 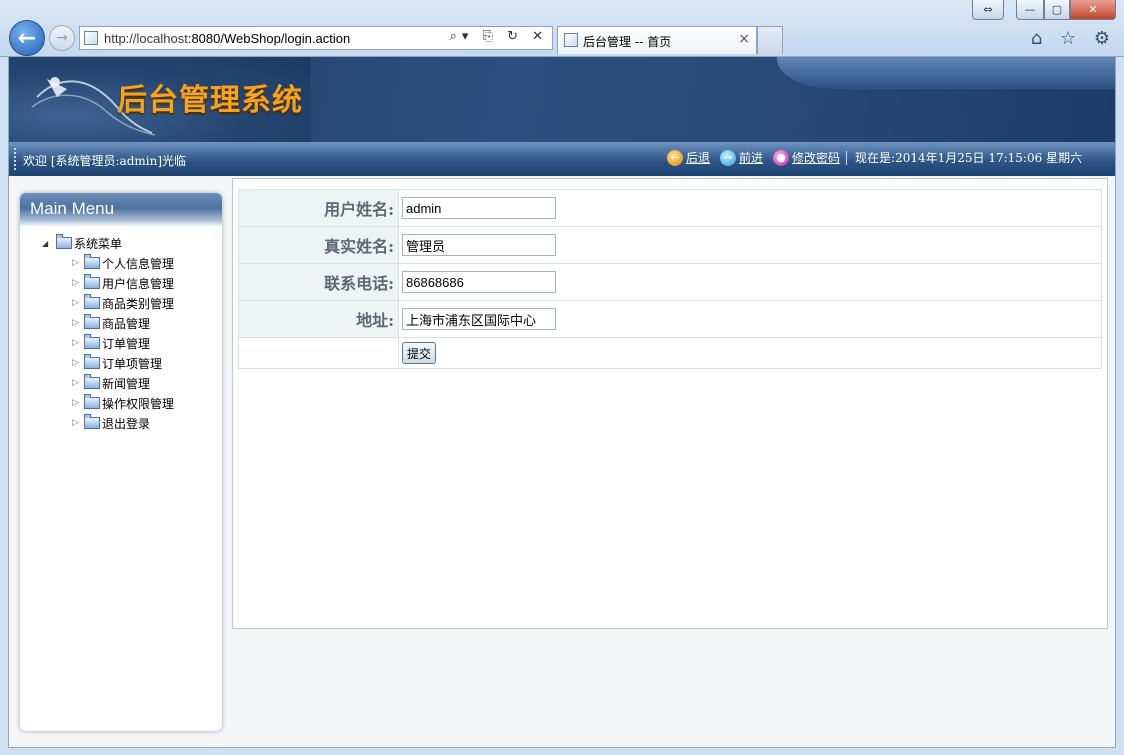 I want to click on forward-link: 前进, so click(x=751, y=157).